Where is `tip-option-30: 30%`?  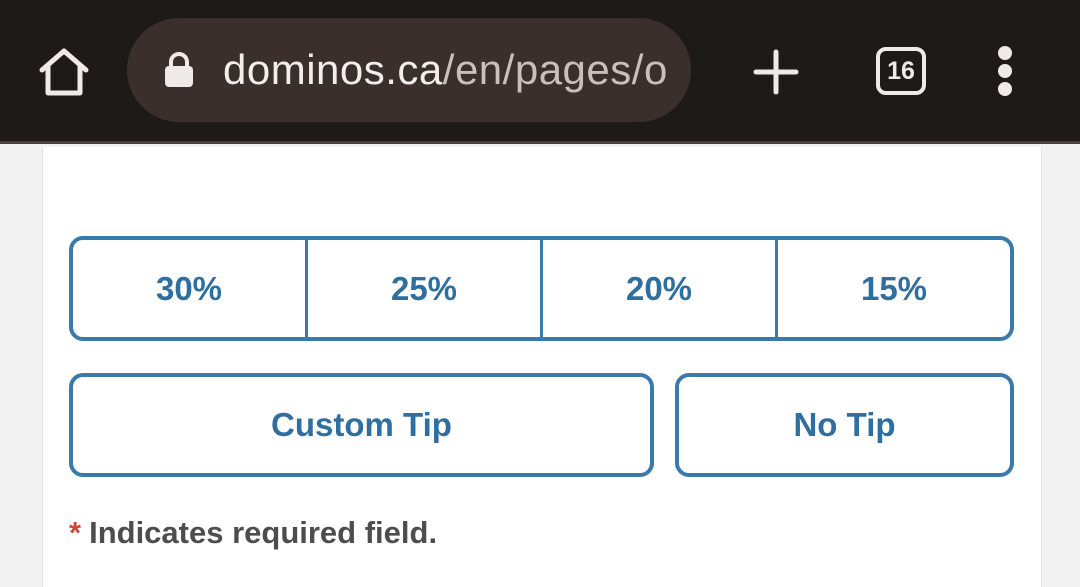
tip-option-30: 30% is located at coordinates (189, 288).